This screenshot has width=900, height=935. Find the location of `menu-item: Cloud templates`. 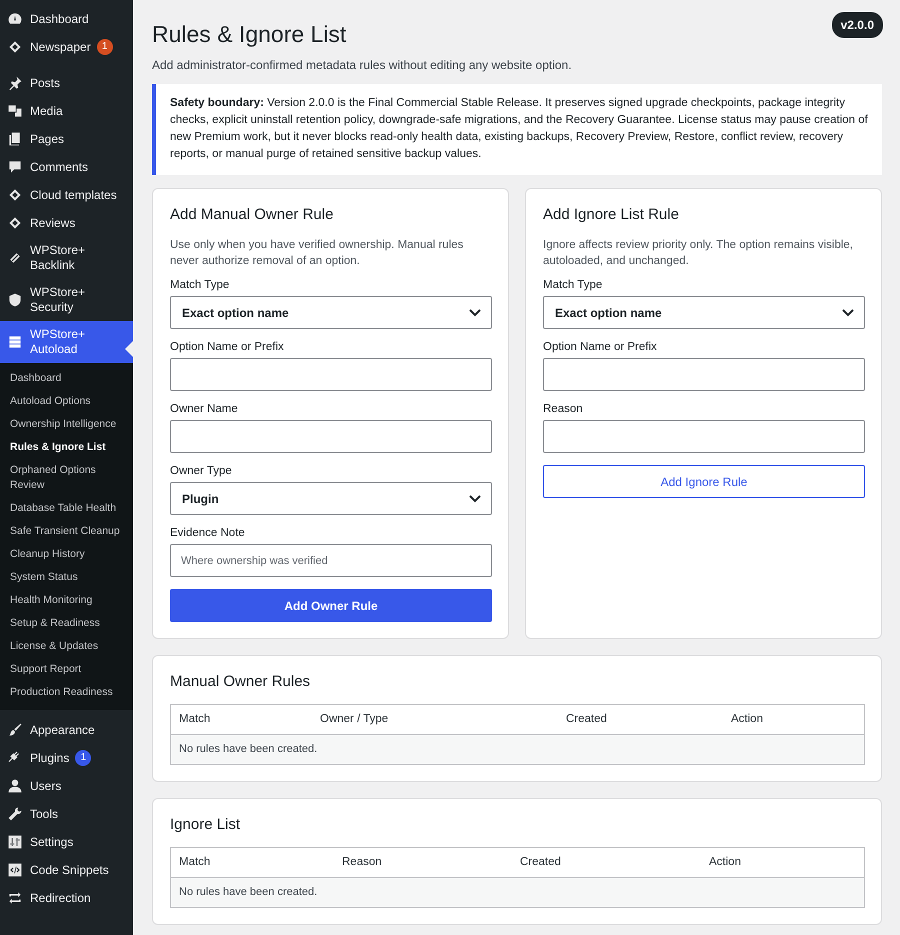

menu-item: Cloud templates is located at coordinates (66, 195).